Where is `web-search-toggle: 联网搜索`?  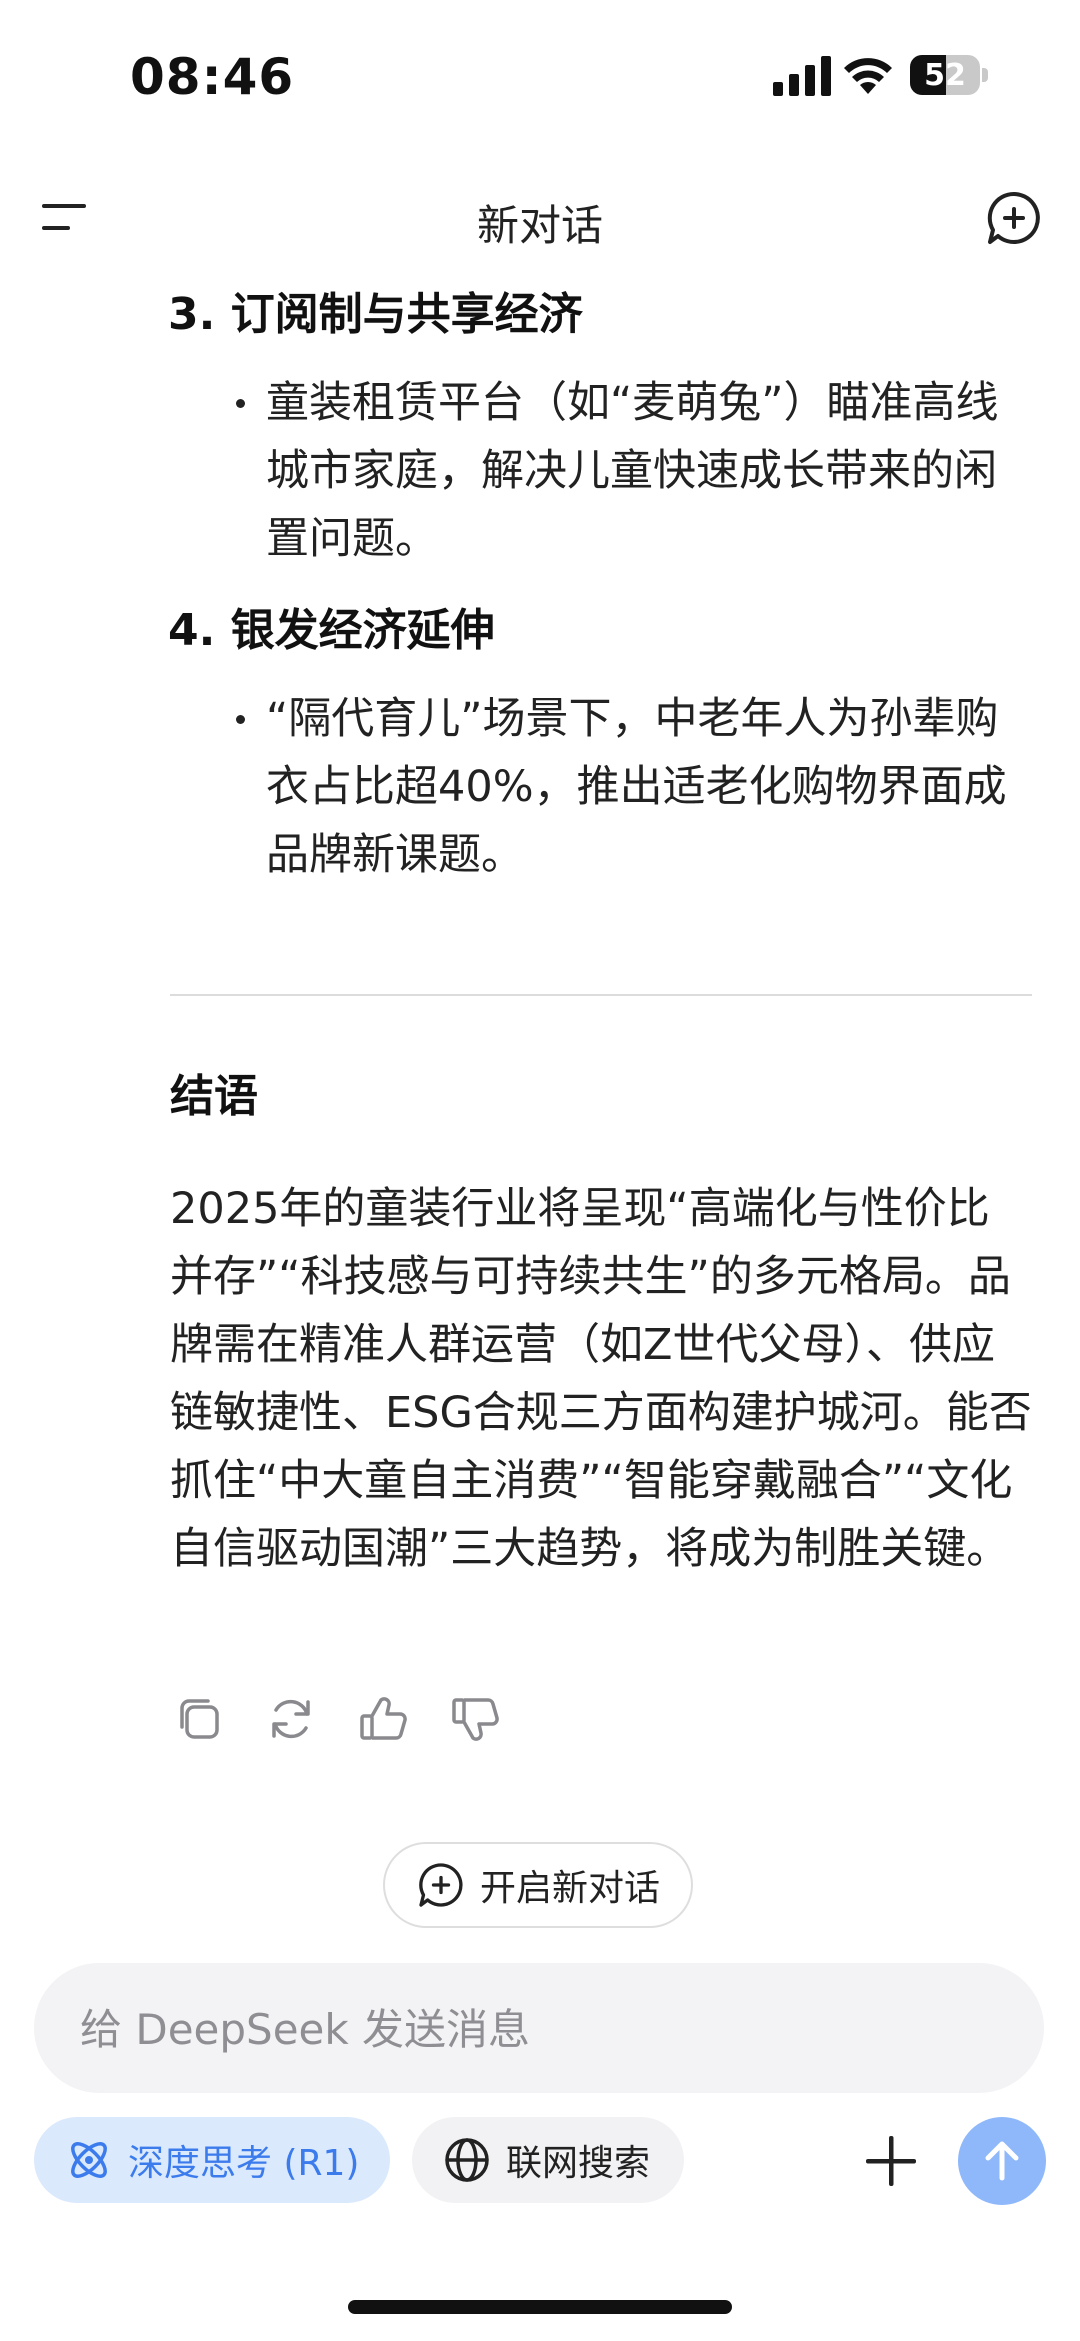 web-search-toggle: 联网搜索 is located at coordinates (548, 2160).